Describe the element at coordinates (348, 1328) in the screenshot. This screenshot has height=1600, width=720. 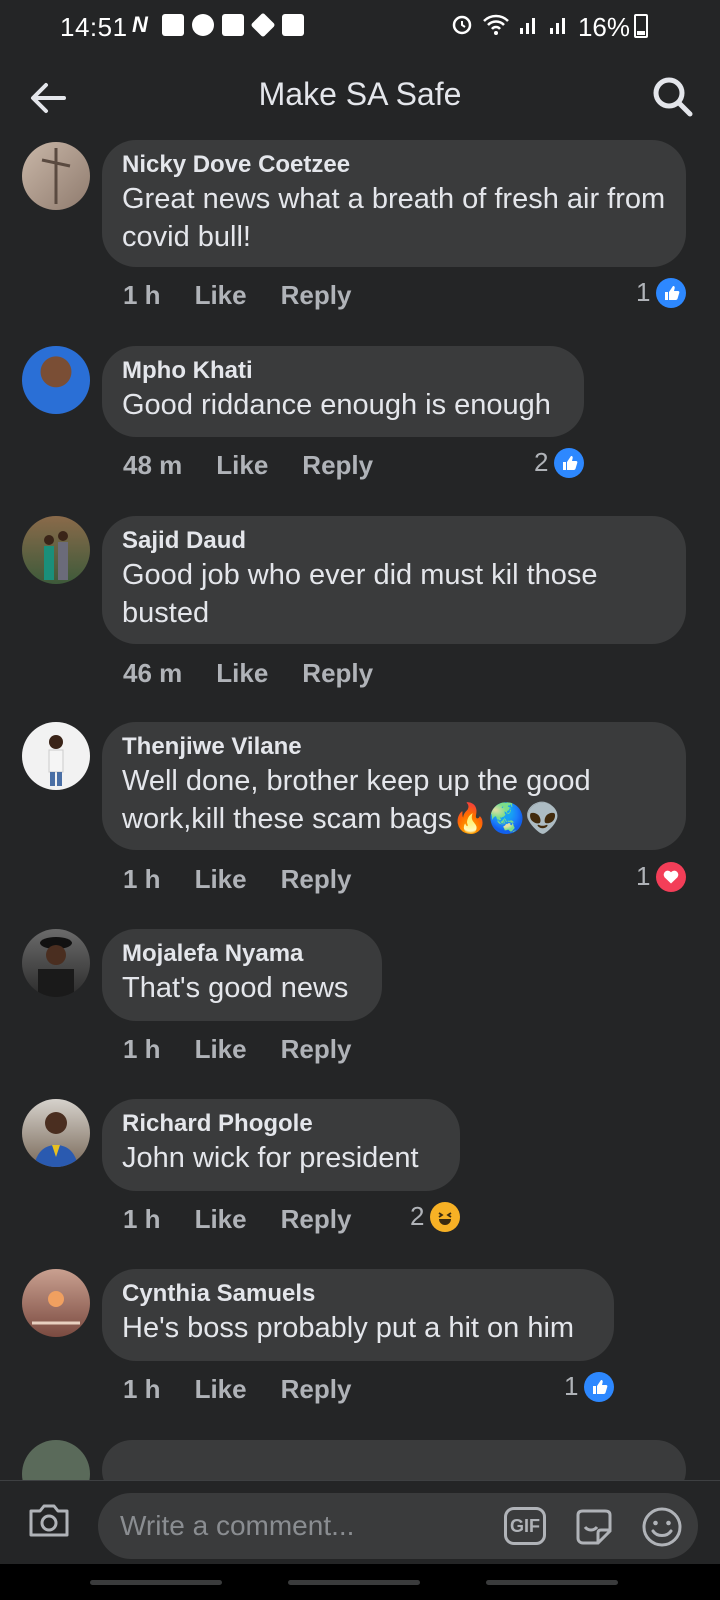
I see `comment-text: He's boss probably put a hit on him` at that location.